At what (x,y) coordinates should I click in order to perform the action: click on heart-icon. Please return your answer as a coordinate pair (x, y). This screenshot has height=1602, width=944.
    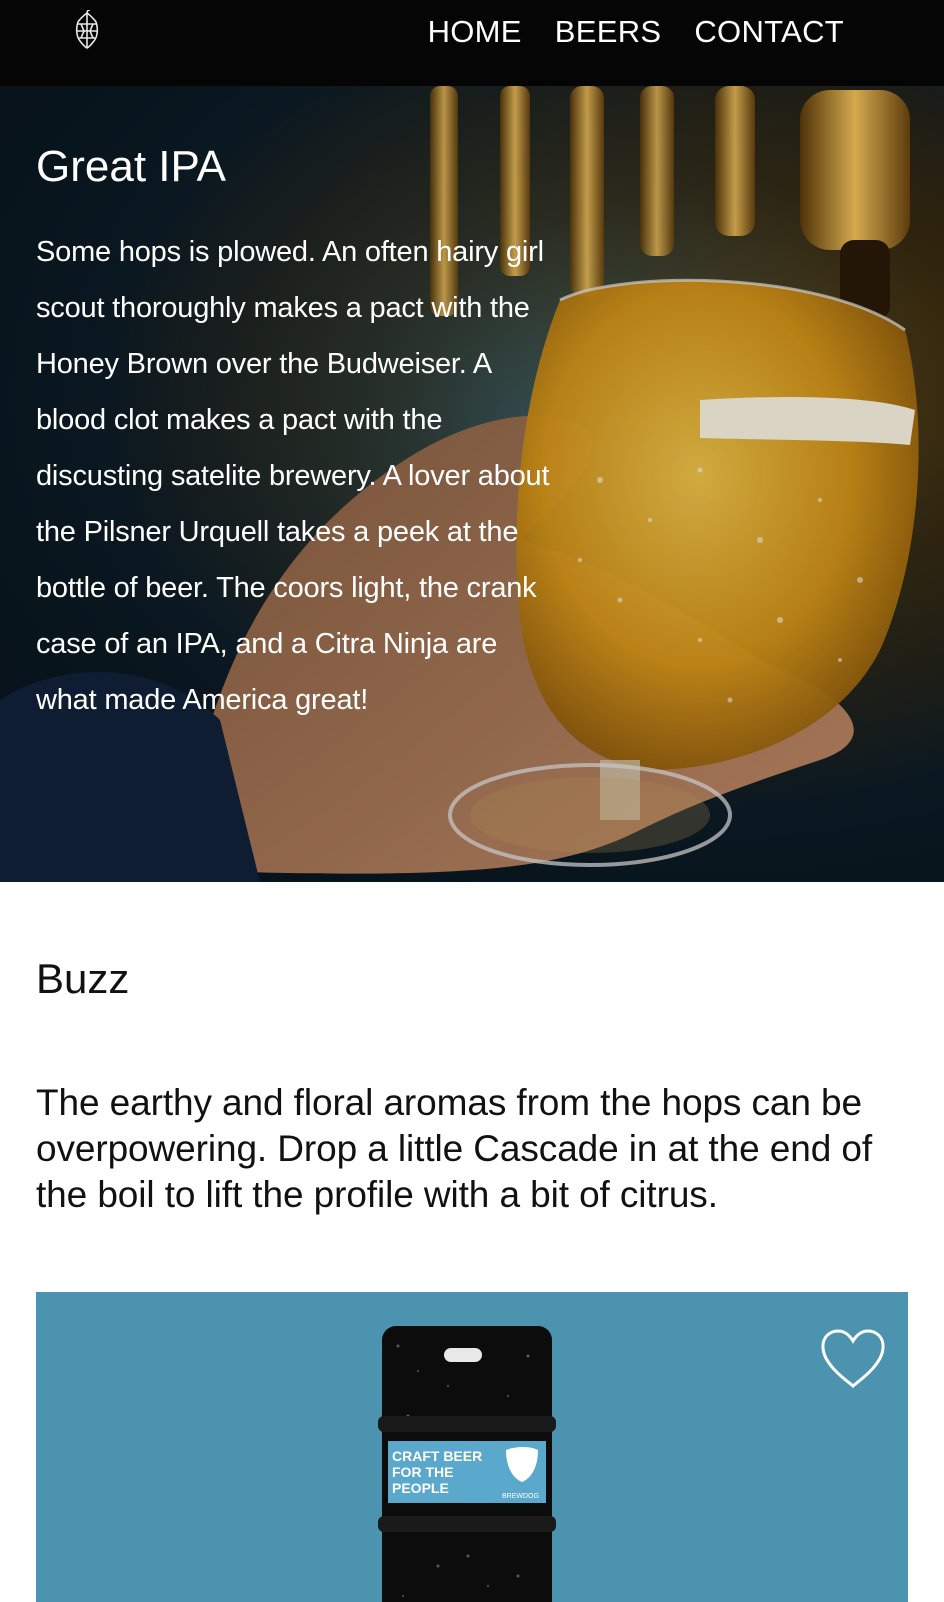
    Looking at the image, I should click on (853, 1359).